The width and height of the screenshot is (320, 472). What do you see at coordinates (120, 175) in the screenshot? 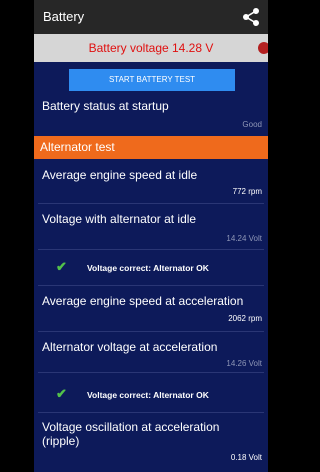
I see `idle-speed-label: Average engine speed at idle` at bounding box center [120, 175].